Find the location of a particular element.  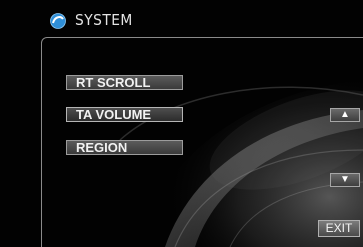

arrow-up-icon: ▲ is located at coordinates (345, 114).